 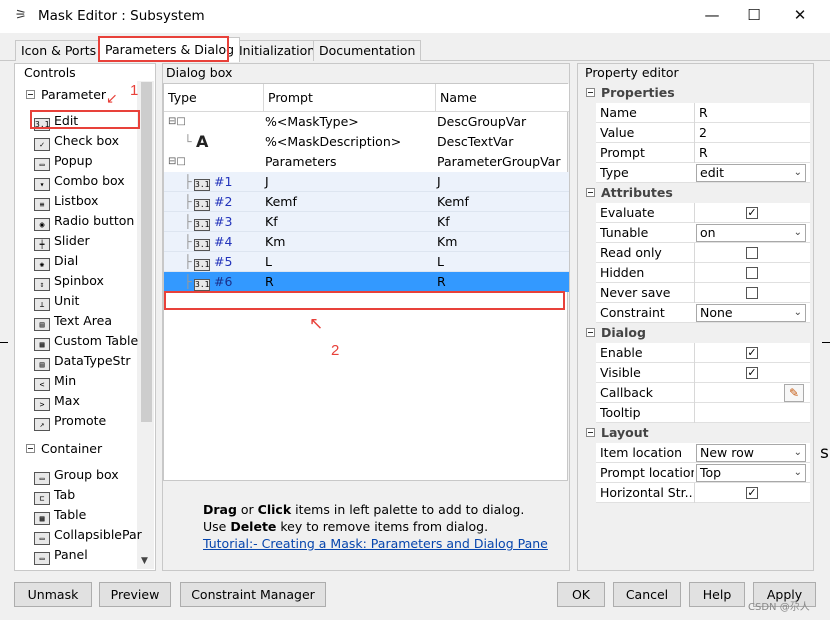 I want to click on pencil-icon: ✎, so click(x=794, y=393).